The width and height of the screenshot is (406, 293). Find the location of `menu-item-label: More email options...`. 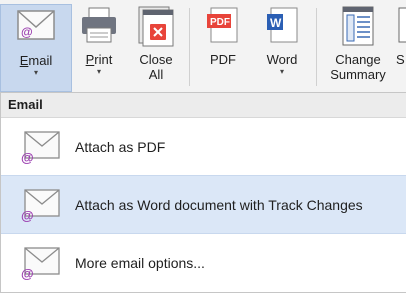

menu-item-label: More email options... is located at coordinates (140, 262).